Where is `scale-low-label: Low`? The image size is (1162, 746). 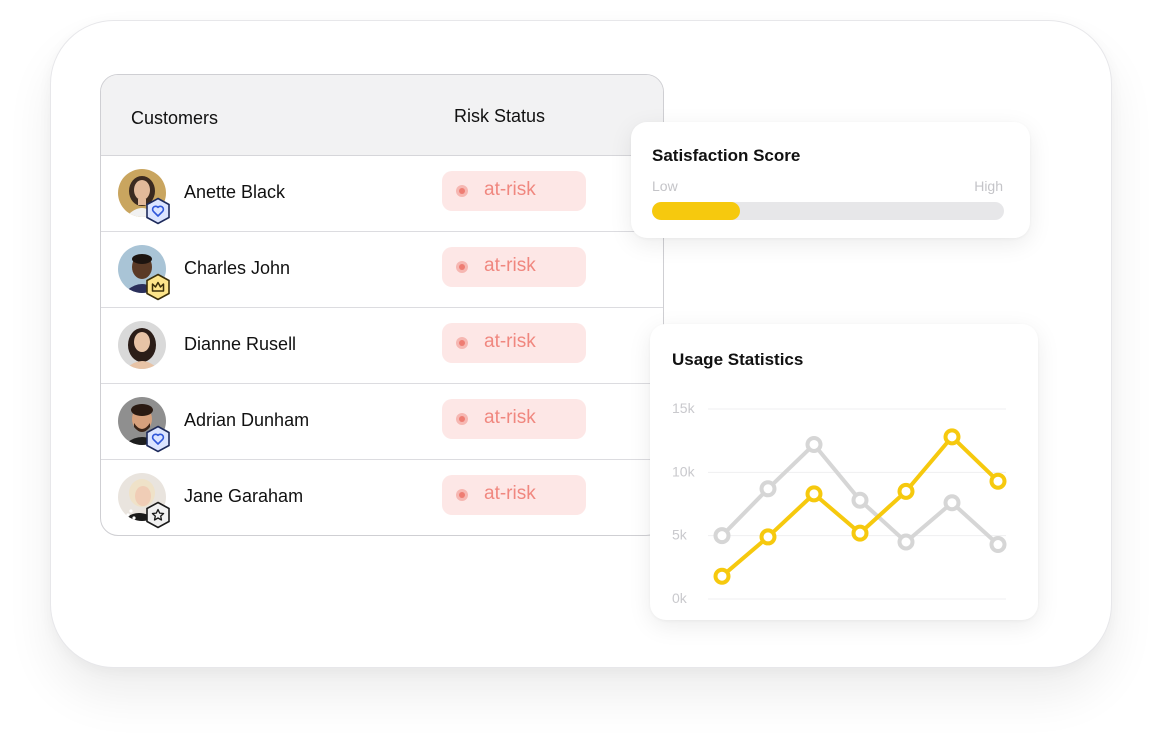 scale-low-label: Low is located at coordinates (665, 186).